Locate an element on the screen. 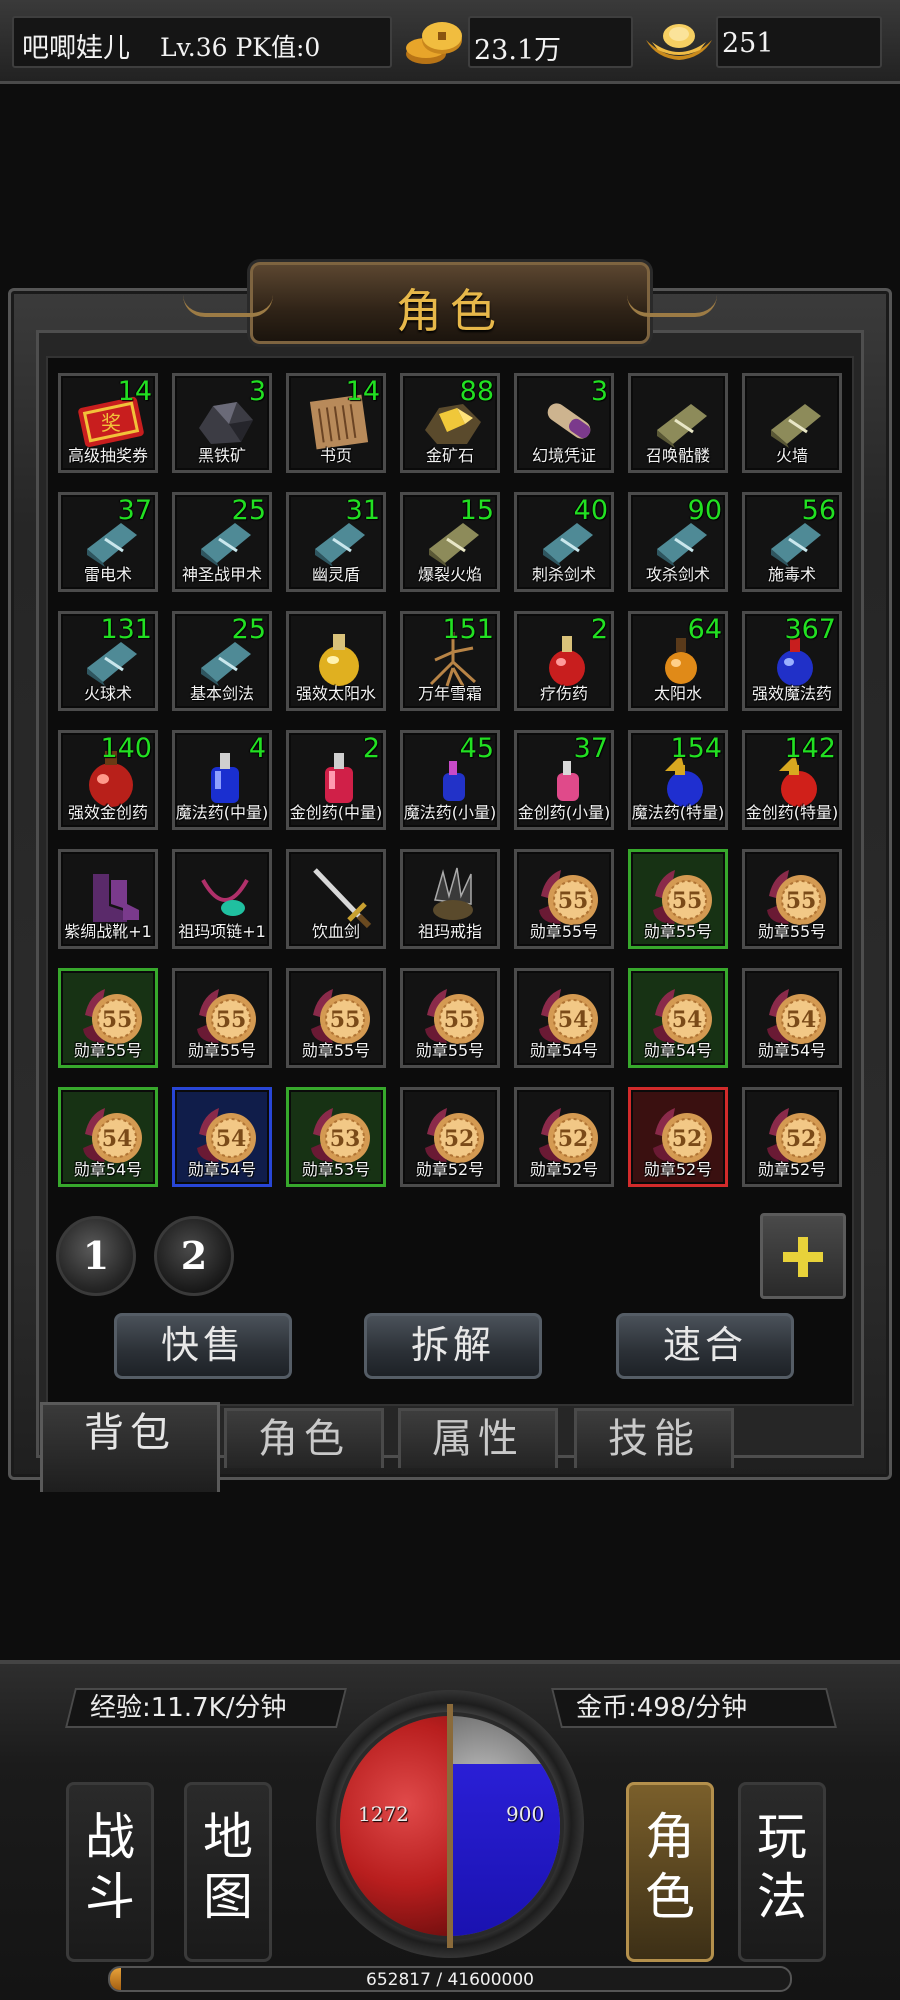 The image size is (900, 2000). item-count: 140 is located at coordinates (126, 748).